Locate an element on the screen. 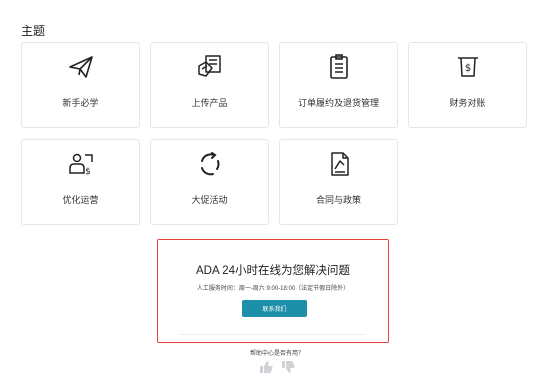 Image resolution: width=554 pixels, height=388 pixels. thumbs-down-icon is located at coordinates (288, 367).